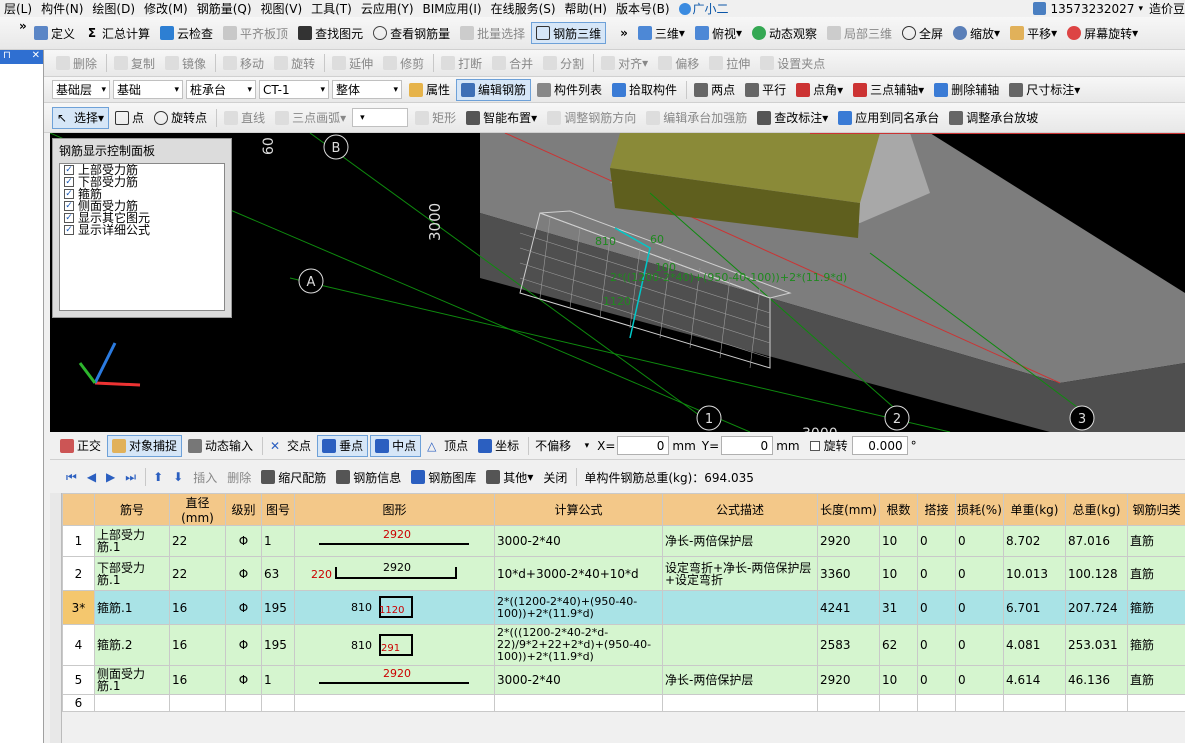 Image resolution: width=1185 pixels, height=743 pixels. Describe the element at coordinates (129, 118) in the screenshot. I see `point-button: 点` at that location.